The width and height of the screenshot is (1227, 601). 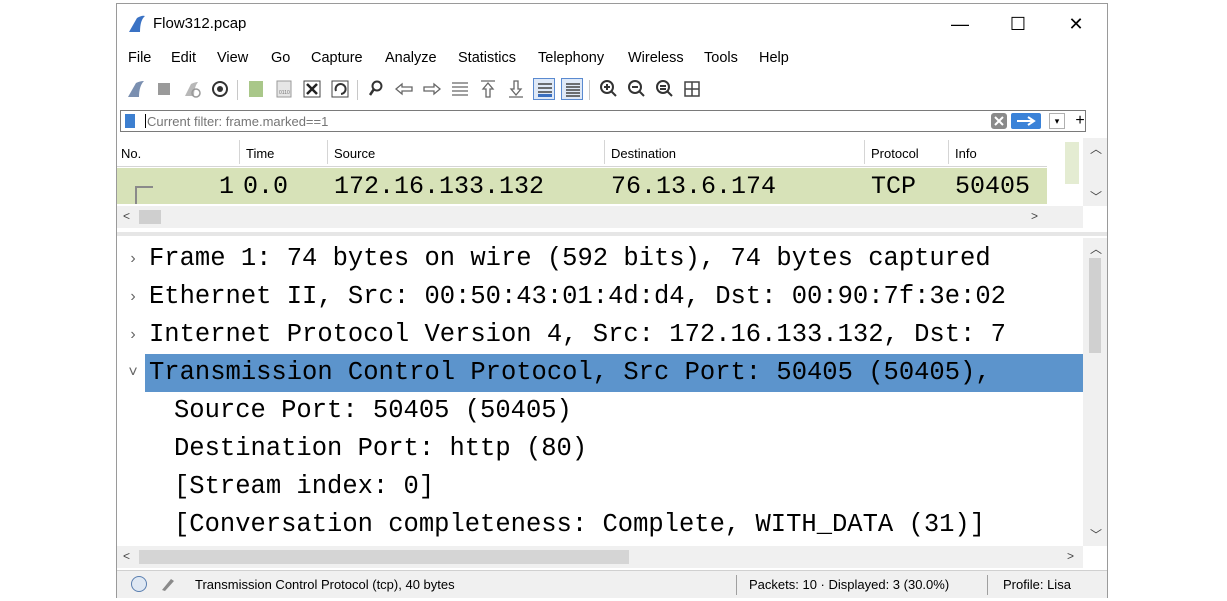 What do you see at coordinates (608, 89) in the screenshot?
I see `zoom-in-icon` at bounding box center [608, 89].